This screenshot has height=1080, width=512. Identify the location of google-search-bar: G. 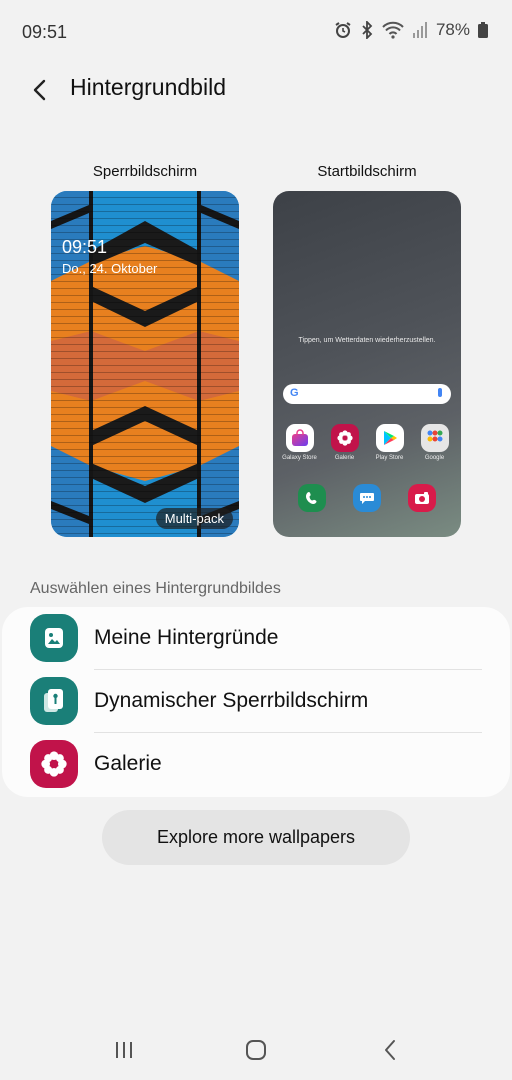
(367, 394).